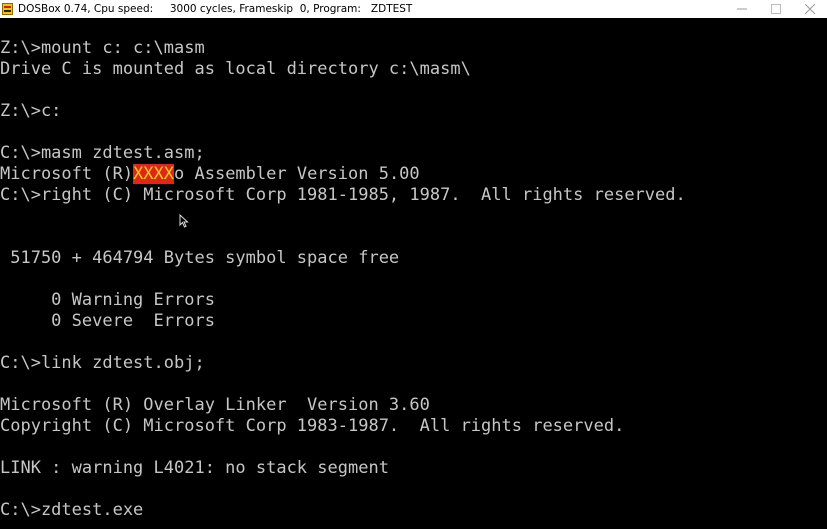 The image size is (827, 529). I want to click on terminal-line: Z:\>c:, so click(31, 111).